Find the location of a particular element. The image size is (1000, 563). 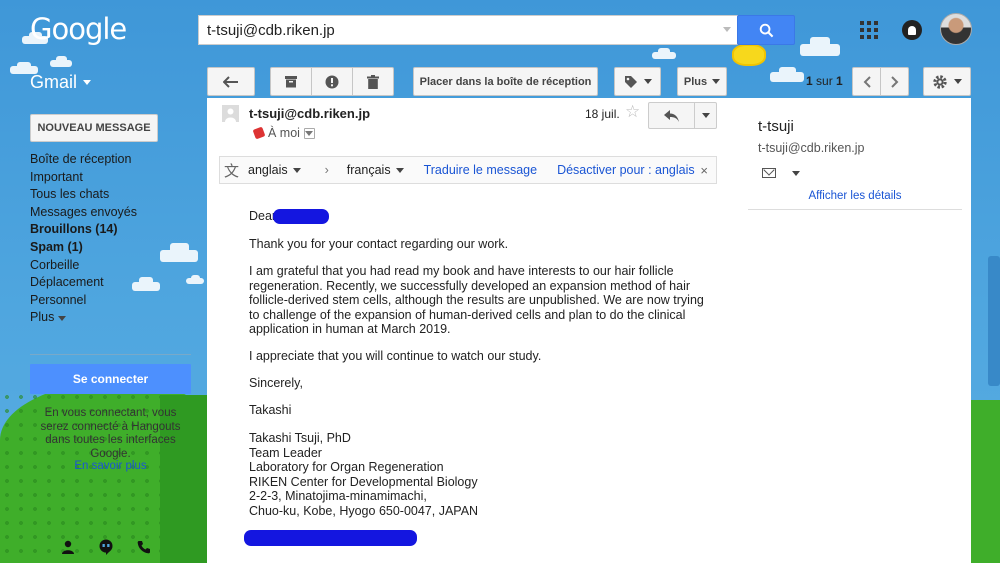

pager-sep: sur is located at coordinates (824, 81).